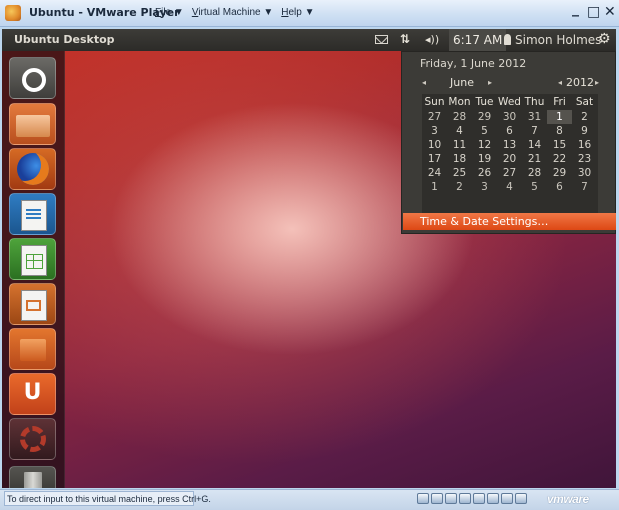 The image size is (619, 510). I want to click on menu-virtual-machine: Virtual Machine ▼, so click(232, 12).